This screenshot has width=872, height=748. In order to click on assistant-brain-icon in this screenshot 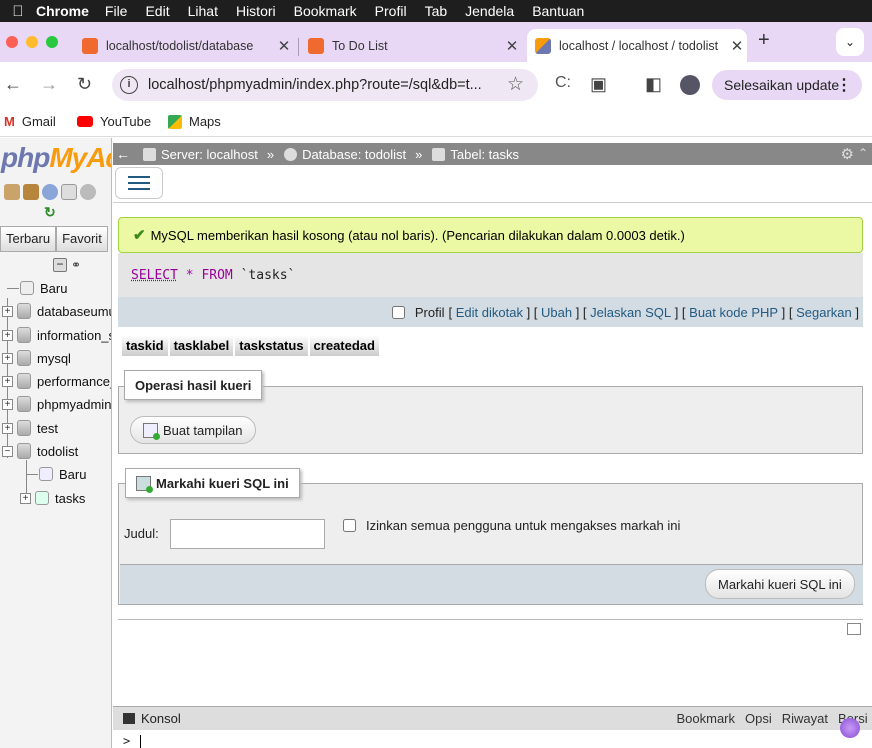, I will do `click(850, 728)`.